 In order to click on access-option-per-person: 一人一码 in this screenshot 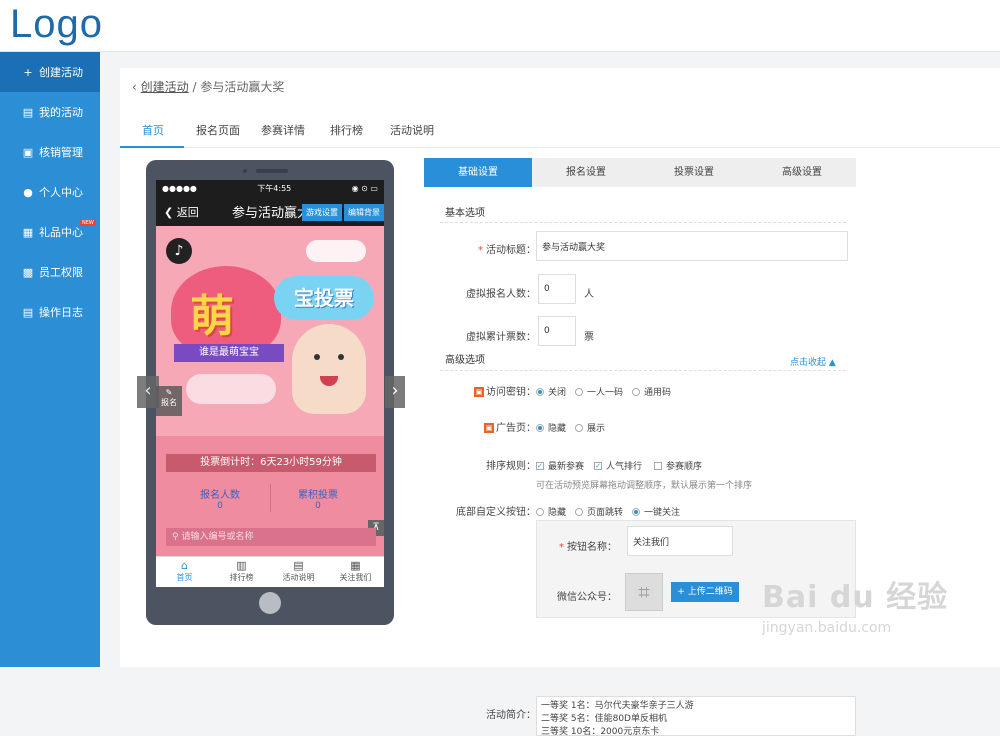, I will do `click(599, 391)`.